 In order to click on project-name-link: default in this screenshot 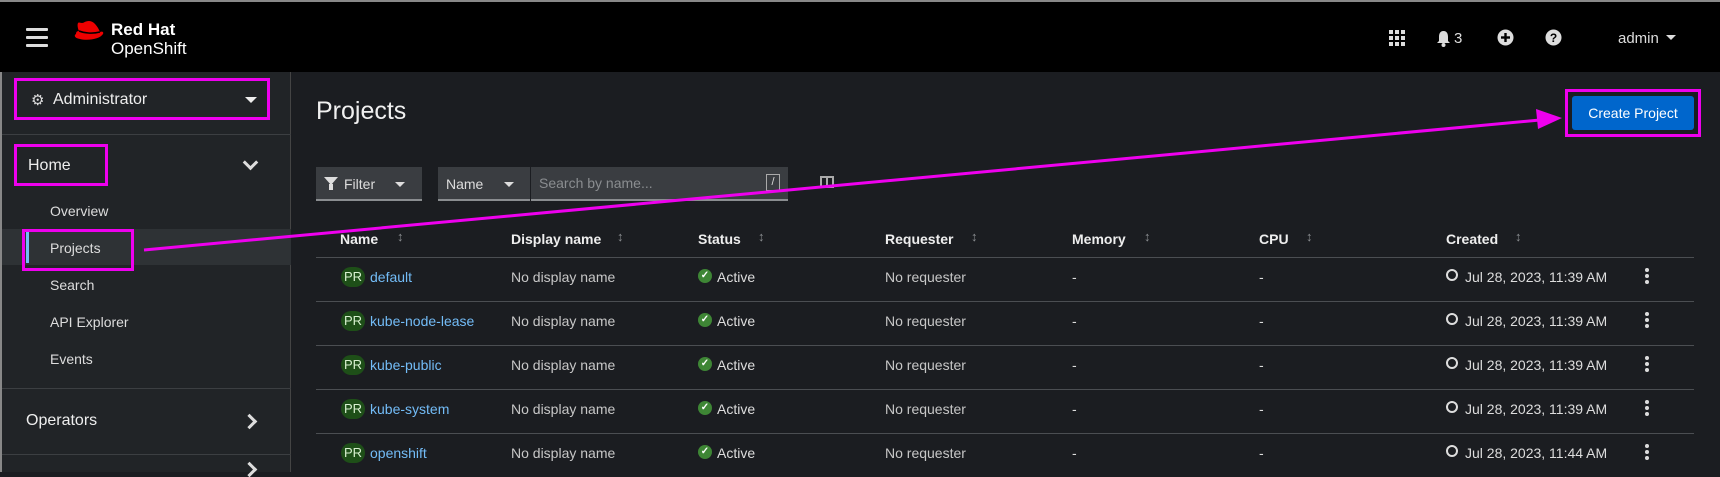, I will do `click(391, 277)`.